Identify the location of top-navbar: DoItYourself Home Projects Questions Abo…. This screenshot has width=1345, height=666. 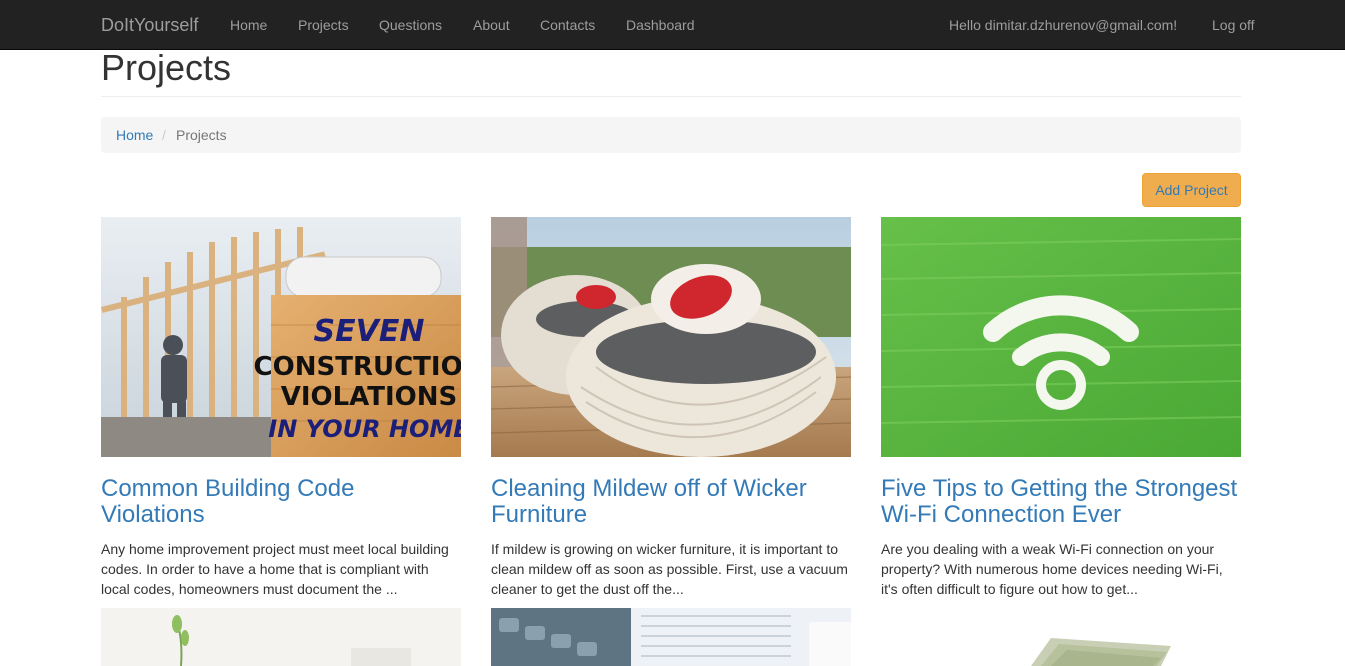
(672, 25).